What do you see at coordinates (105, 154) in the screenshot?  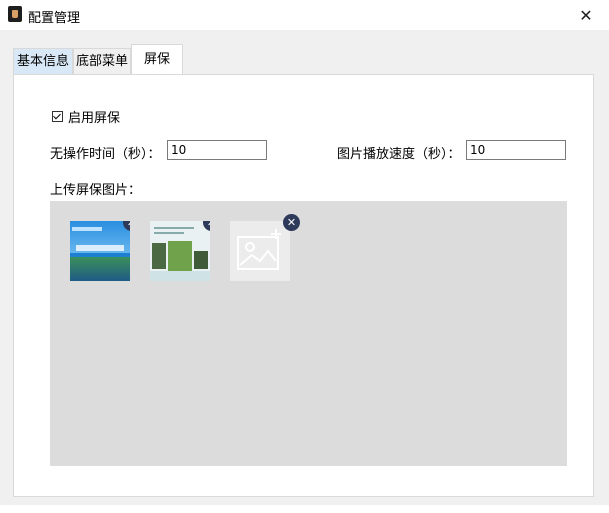 I see `idle-time-label: 无操作时间（秒）：` at bounding box center [105, 154].